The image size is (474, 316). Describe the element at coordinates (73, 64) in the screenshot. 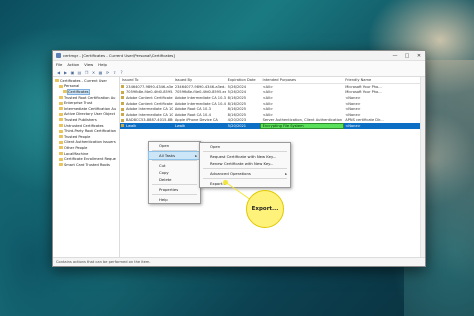

I see `menu-action: Action` at that location.